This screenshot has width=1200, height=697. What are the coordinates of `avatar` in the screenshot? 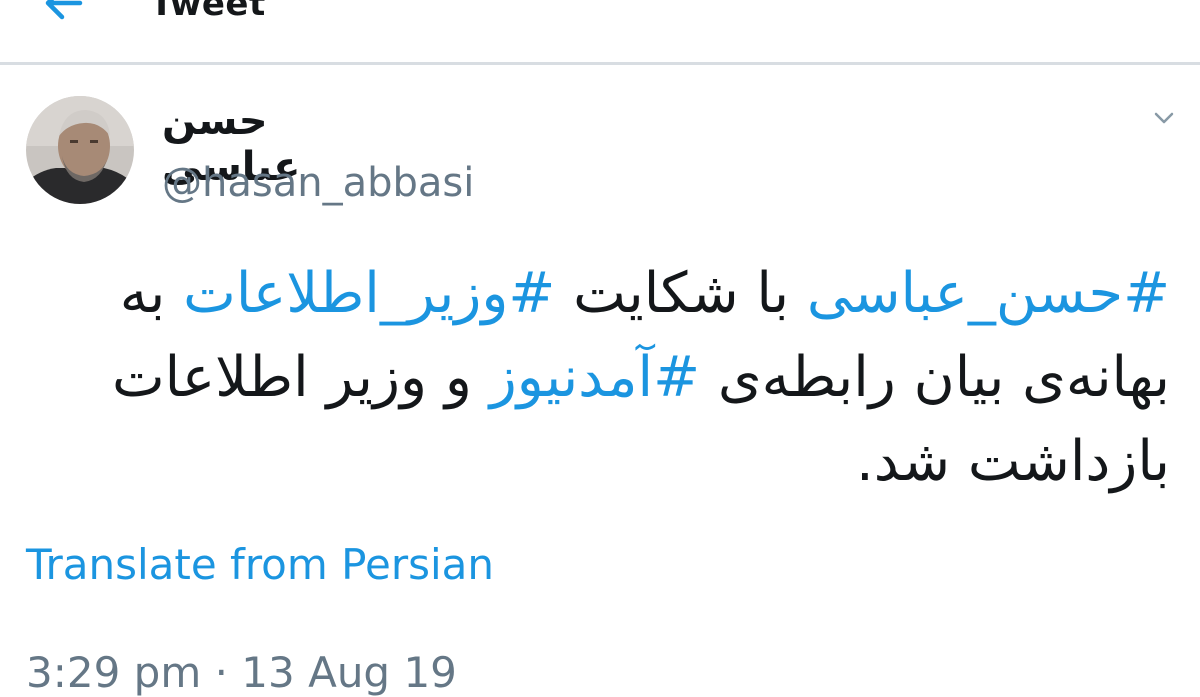 It's located at (80, 150).